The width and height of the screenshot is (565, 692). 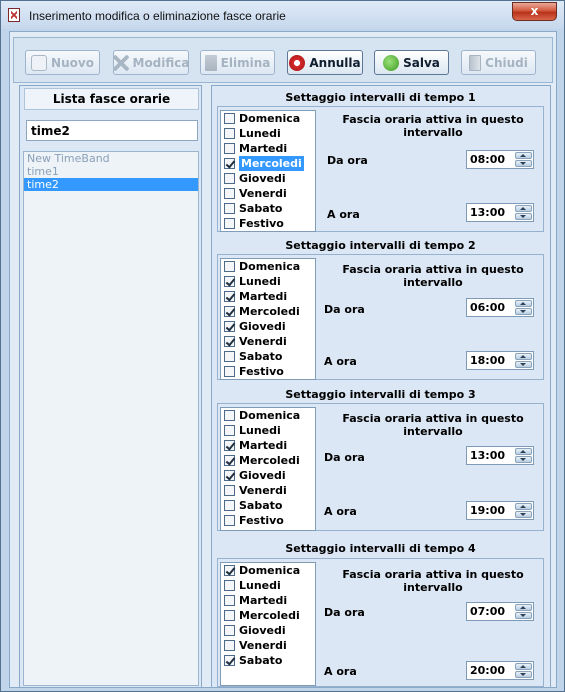 I want to click on close-button: Chiudi, so click(x=498, y=62).